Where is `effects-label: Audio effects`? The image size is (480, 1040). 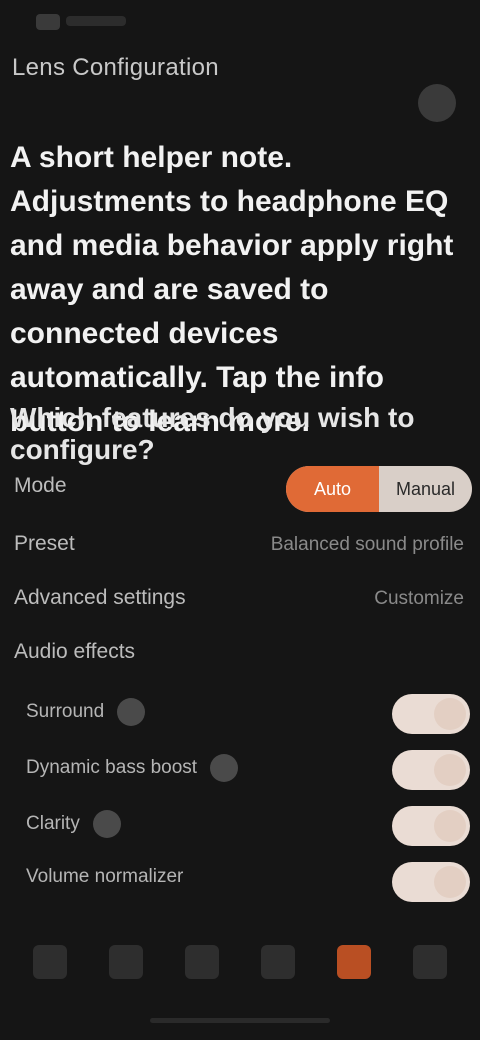 effects-label: Audio effects is located at coordinates (75, 651).